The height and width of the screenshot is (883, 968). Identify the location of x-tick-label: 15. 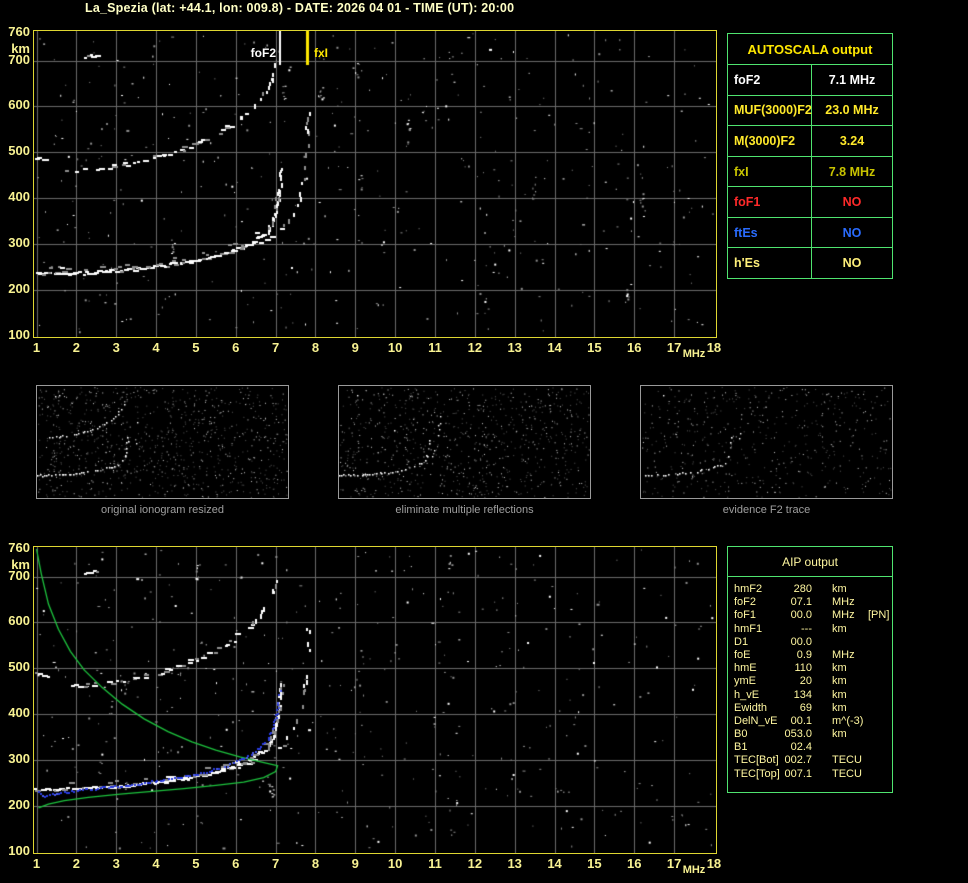
(594, 347).